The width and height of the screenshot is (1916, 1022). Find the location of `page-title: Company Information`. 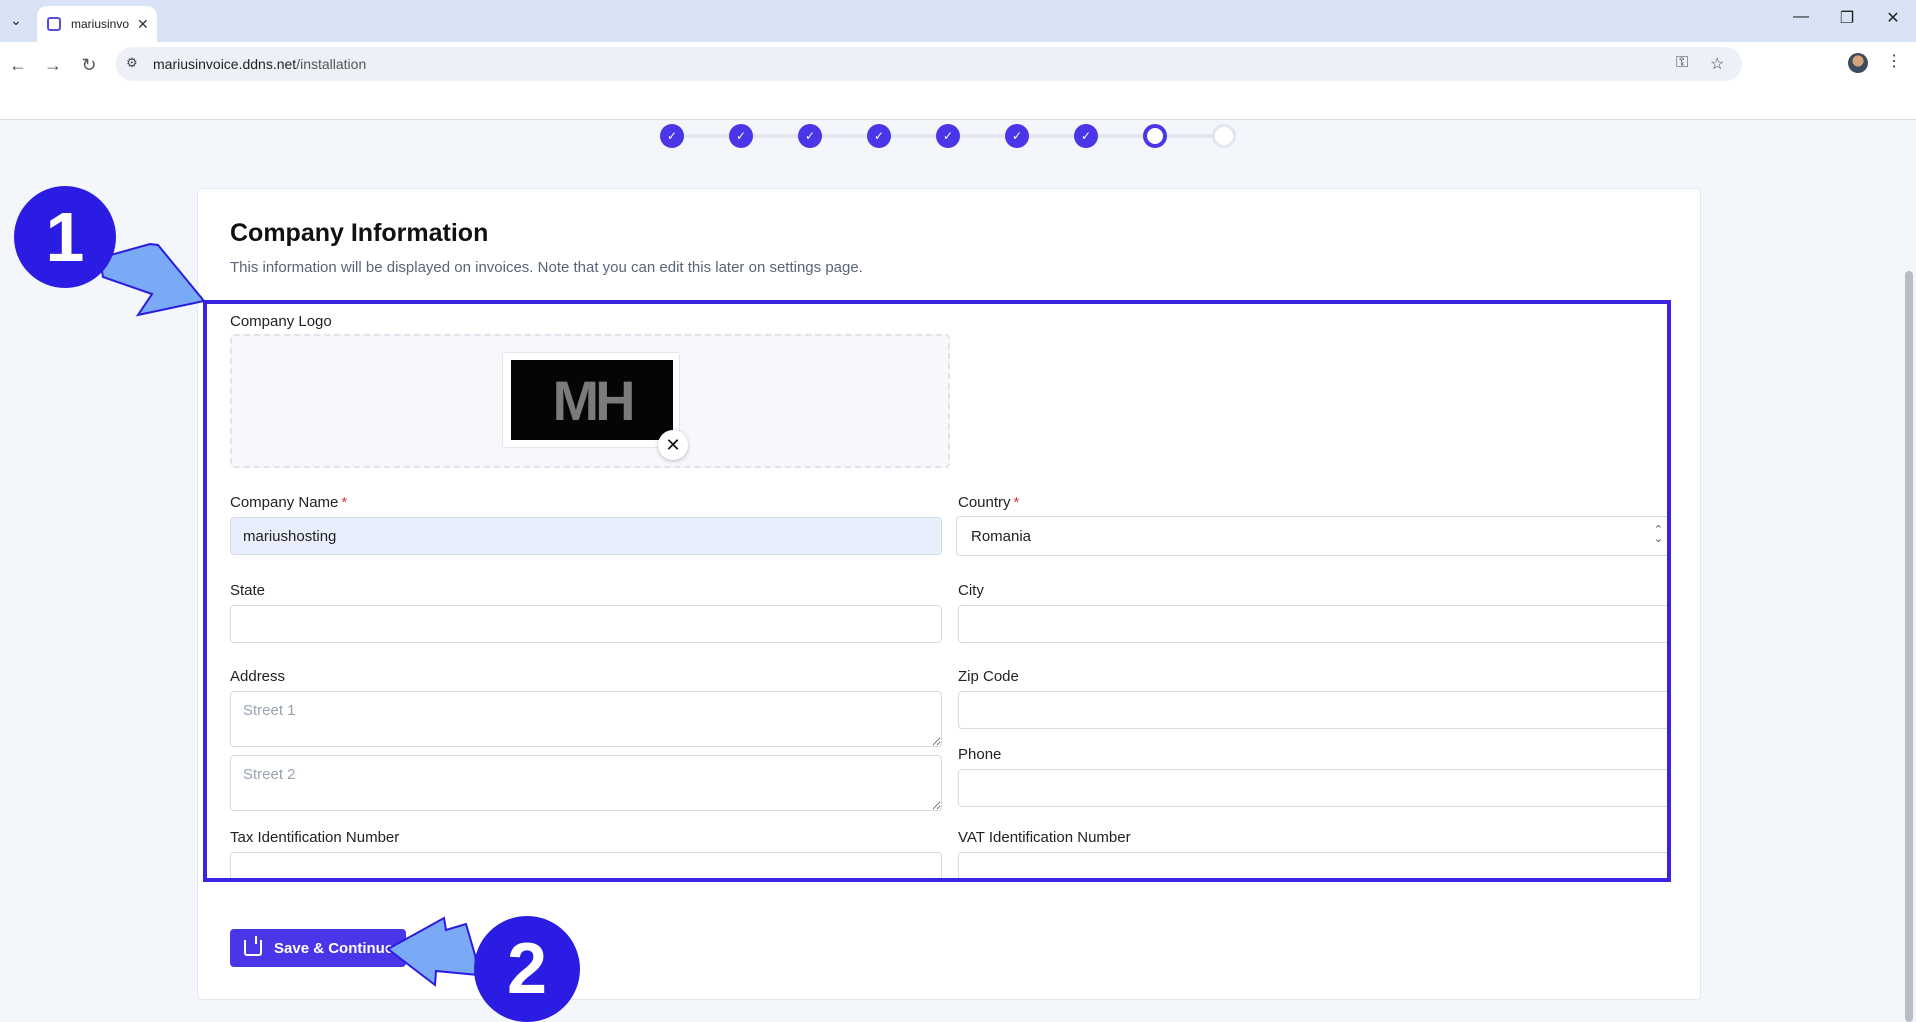

page-title: Company Information is located at coordinates (359, 233).